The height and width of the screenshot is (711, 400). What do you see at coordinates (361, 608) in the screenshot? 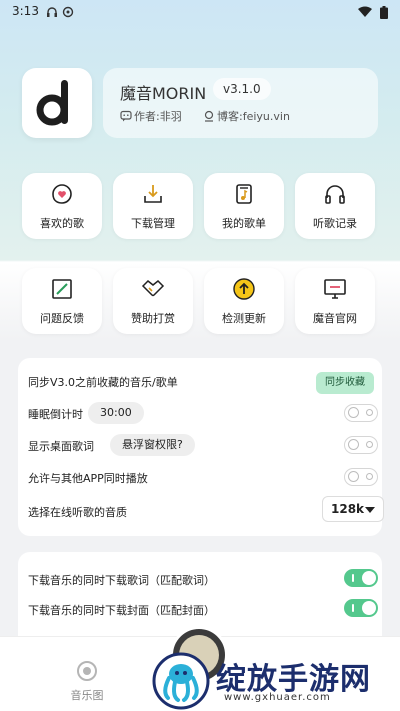
I see `download-cover-toggle` at bounding box center [361, 608].